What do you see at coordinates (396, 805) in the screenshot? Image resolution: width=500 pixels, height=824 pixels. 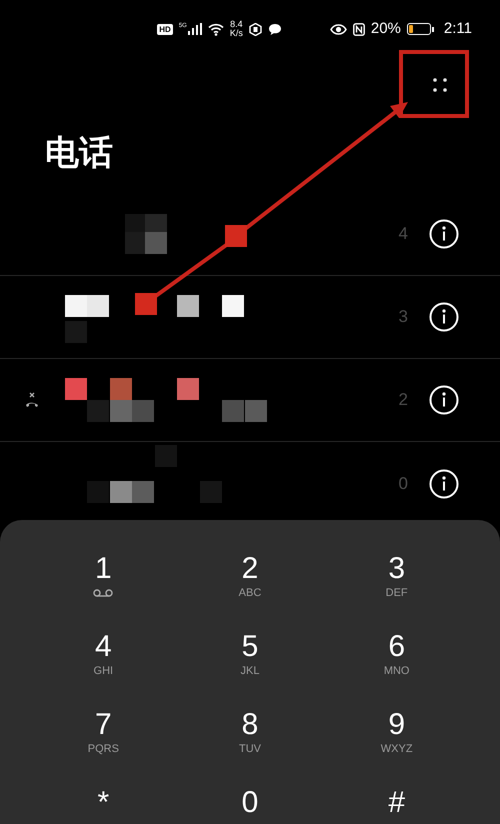 I see `dial-key: #` at bounding box center [396, 805].